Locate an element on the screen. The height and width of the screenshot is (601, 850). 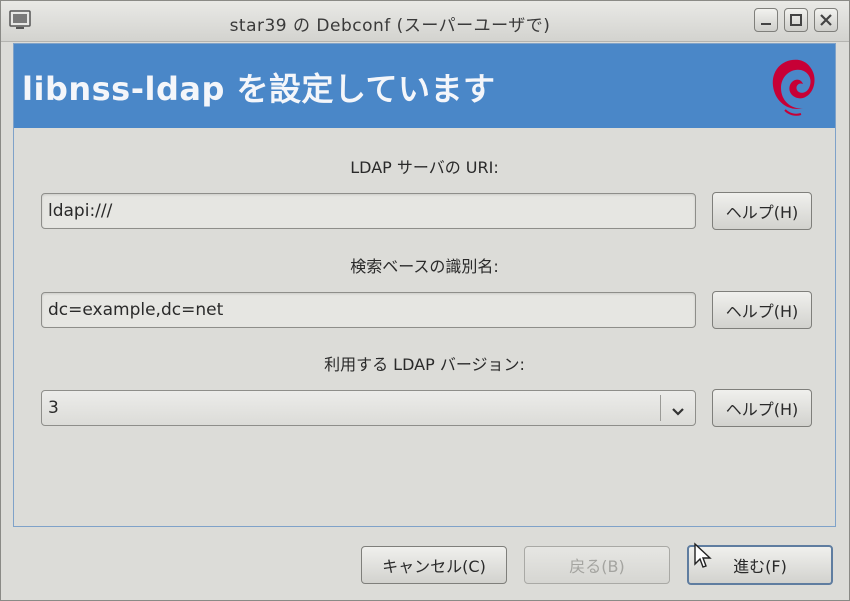
debian-logo-icon is located at coordinates (793, 87).